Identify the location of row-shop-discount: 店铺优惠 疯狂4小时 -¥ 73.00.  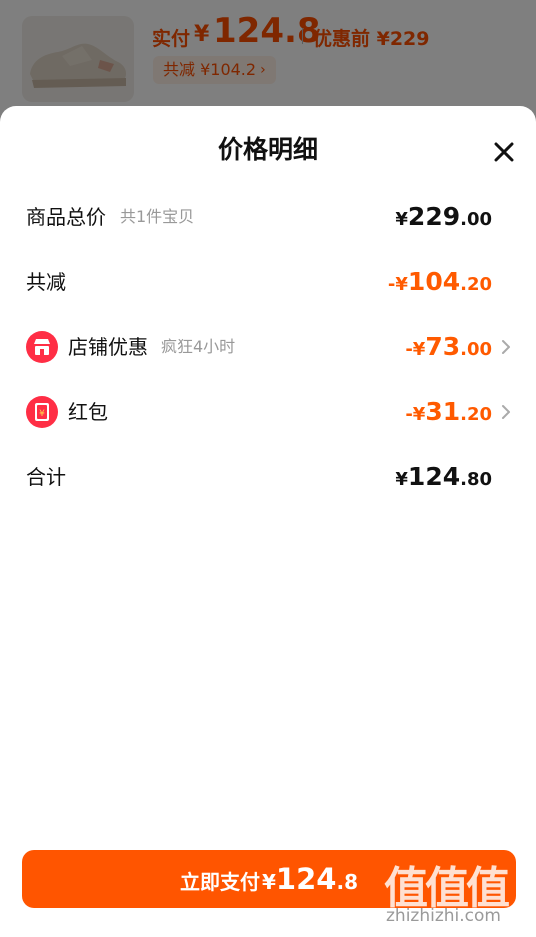
(268, 347).